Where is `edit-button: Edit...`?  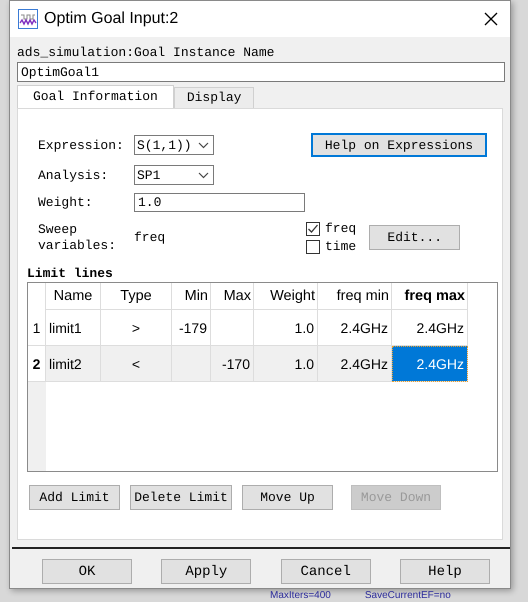 edit-button: Edit... is located at coordinates (414, 237).